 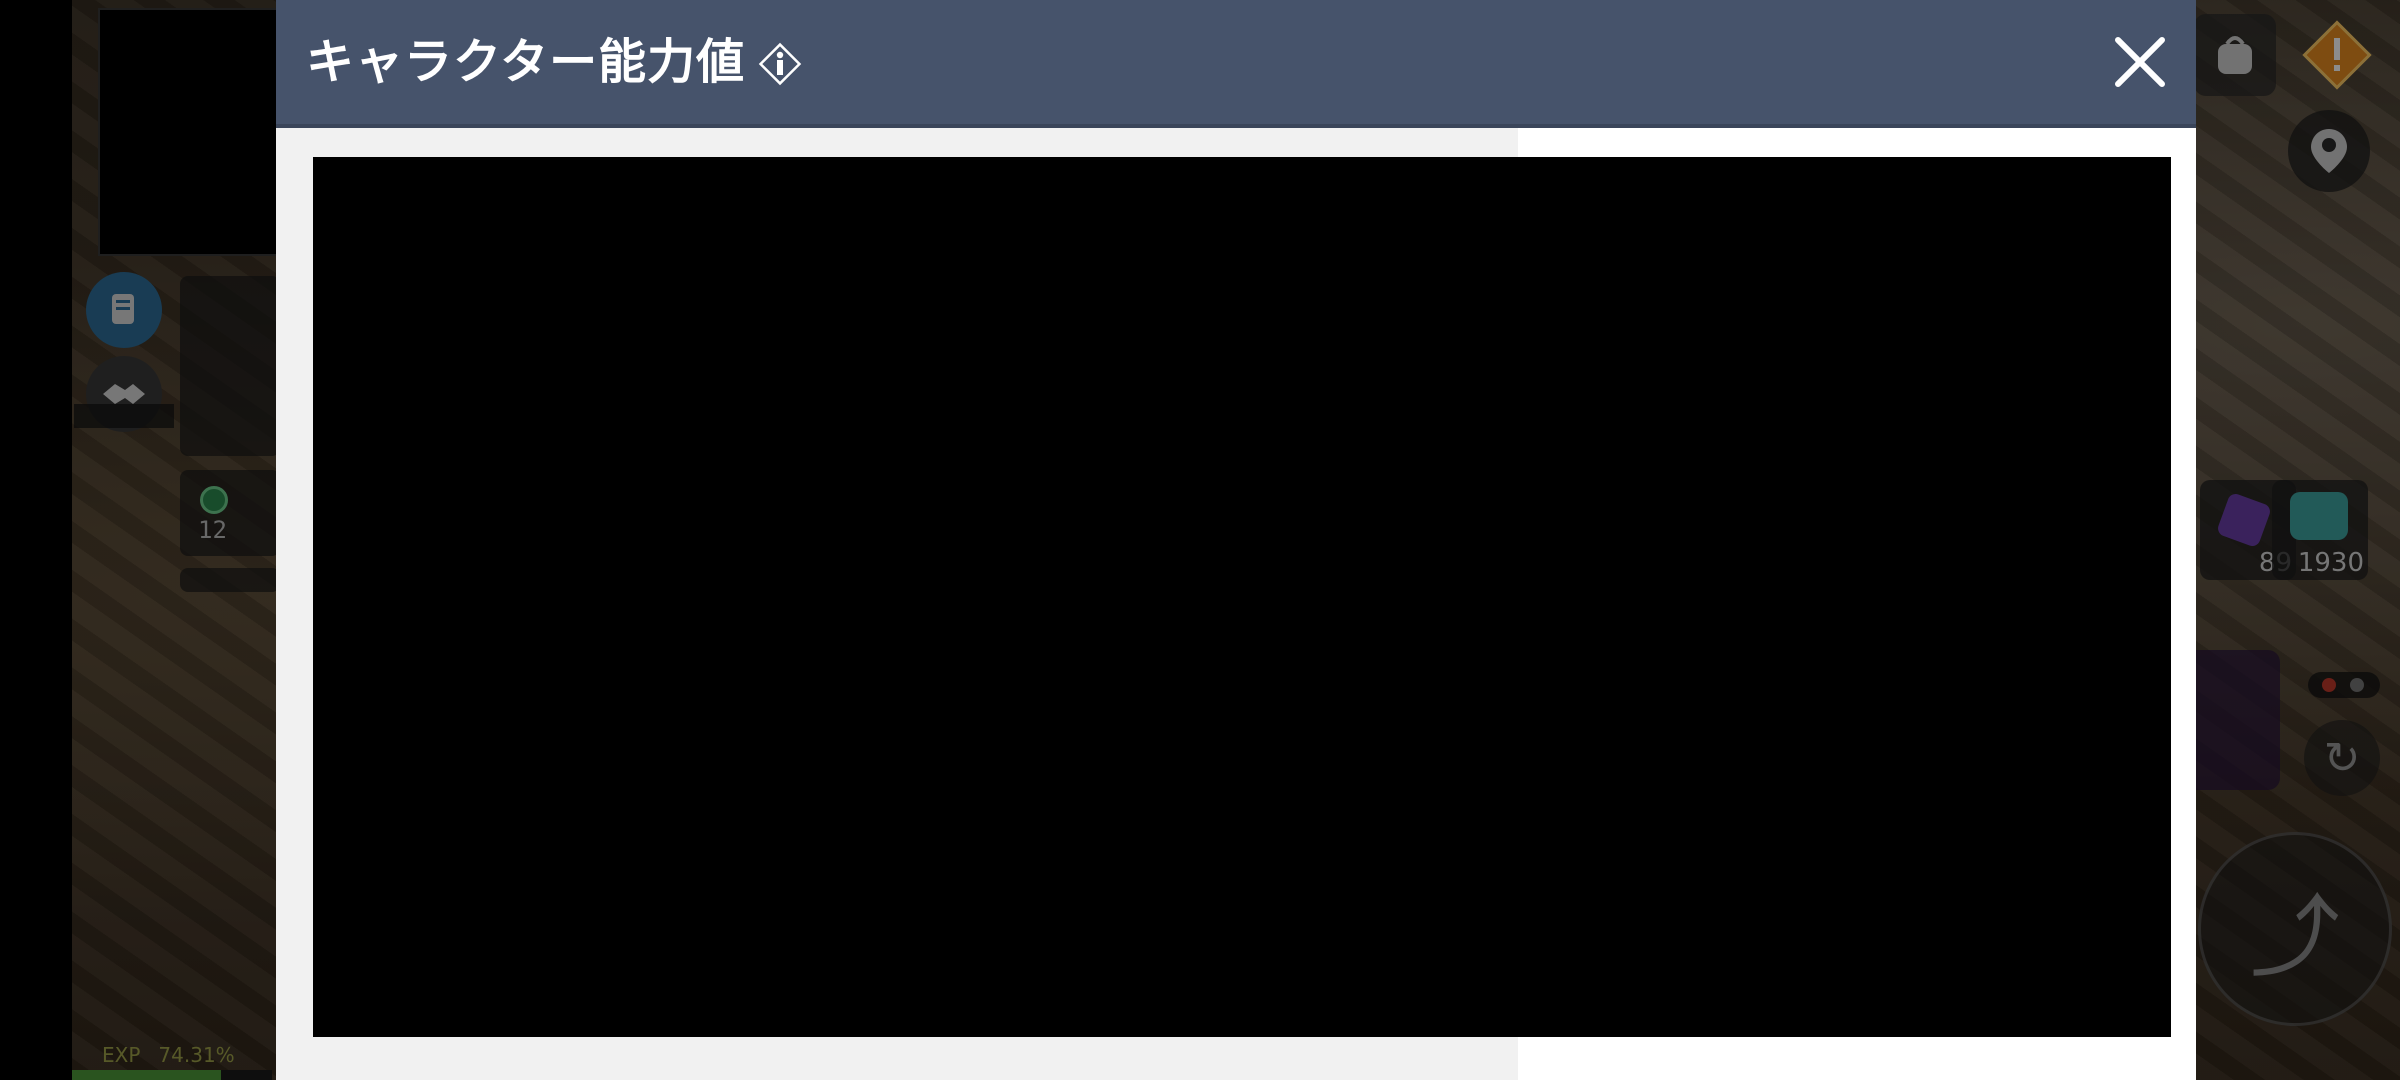 I want to click on close-x-icon, so click(x=2140, y=62).